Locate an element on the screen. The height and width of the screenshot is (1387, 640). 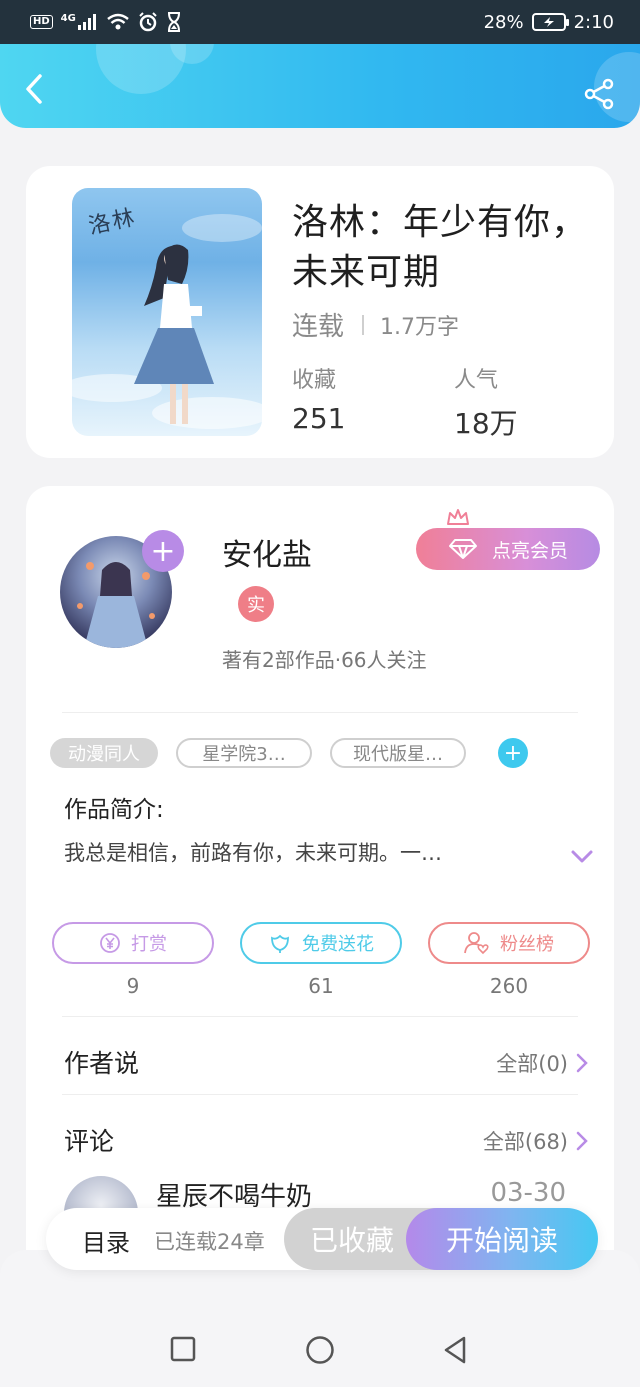
comment-date: 03-30 is located at coordinates (528, 1193).